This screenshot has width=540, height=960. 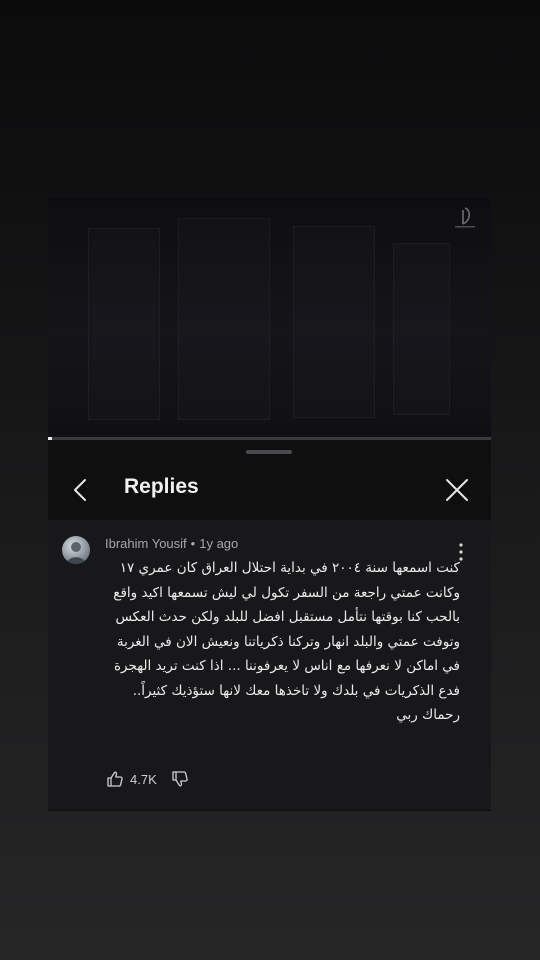 I want to click on close-icon, so click(x=457, y=490).